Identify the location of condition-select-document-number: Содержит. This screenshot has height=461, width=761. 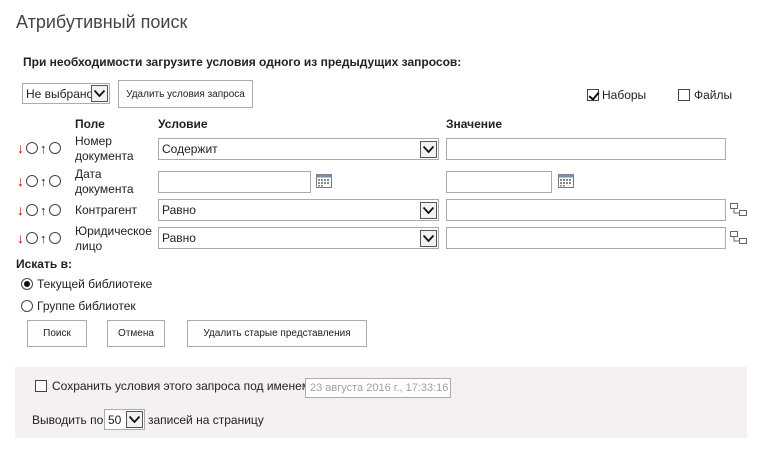
(298, 149).